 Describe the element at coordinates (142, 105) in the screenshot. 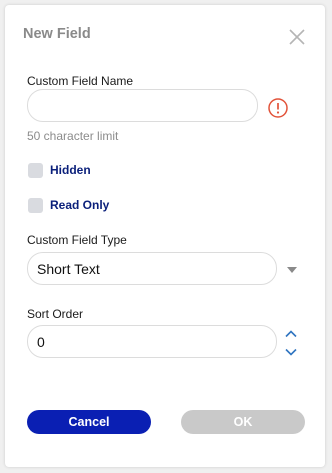

I see `custom-field-name-input` at that location.